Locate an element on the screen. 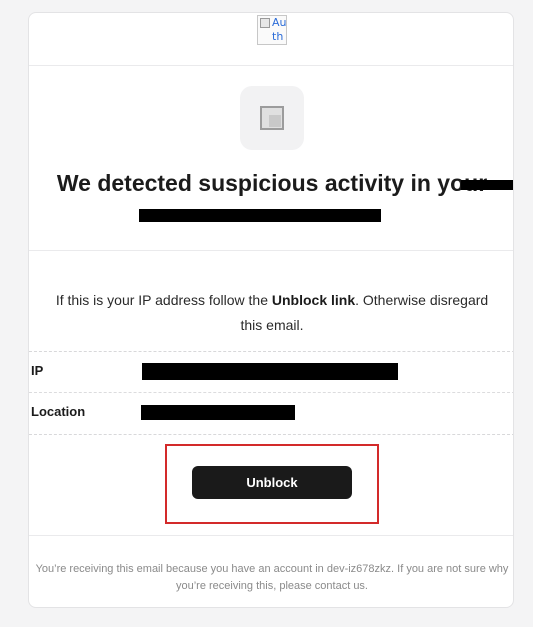 This screenshot has height=627, width=533. logo-bar: Auth0 is located at coordinates (271, 39).